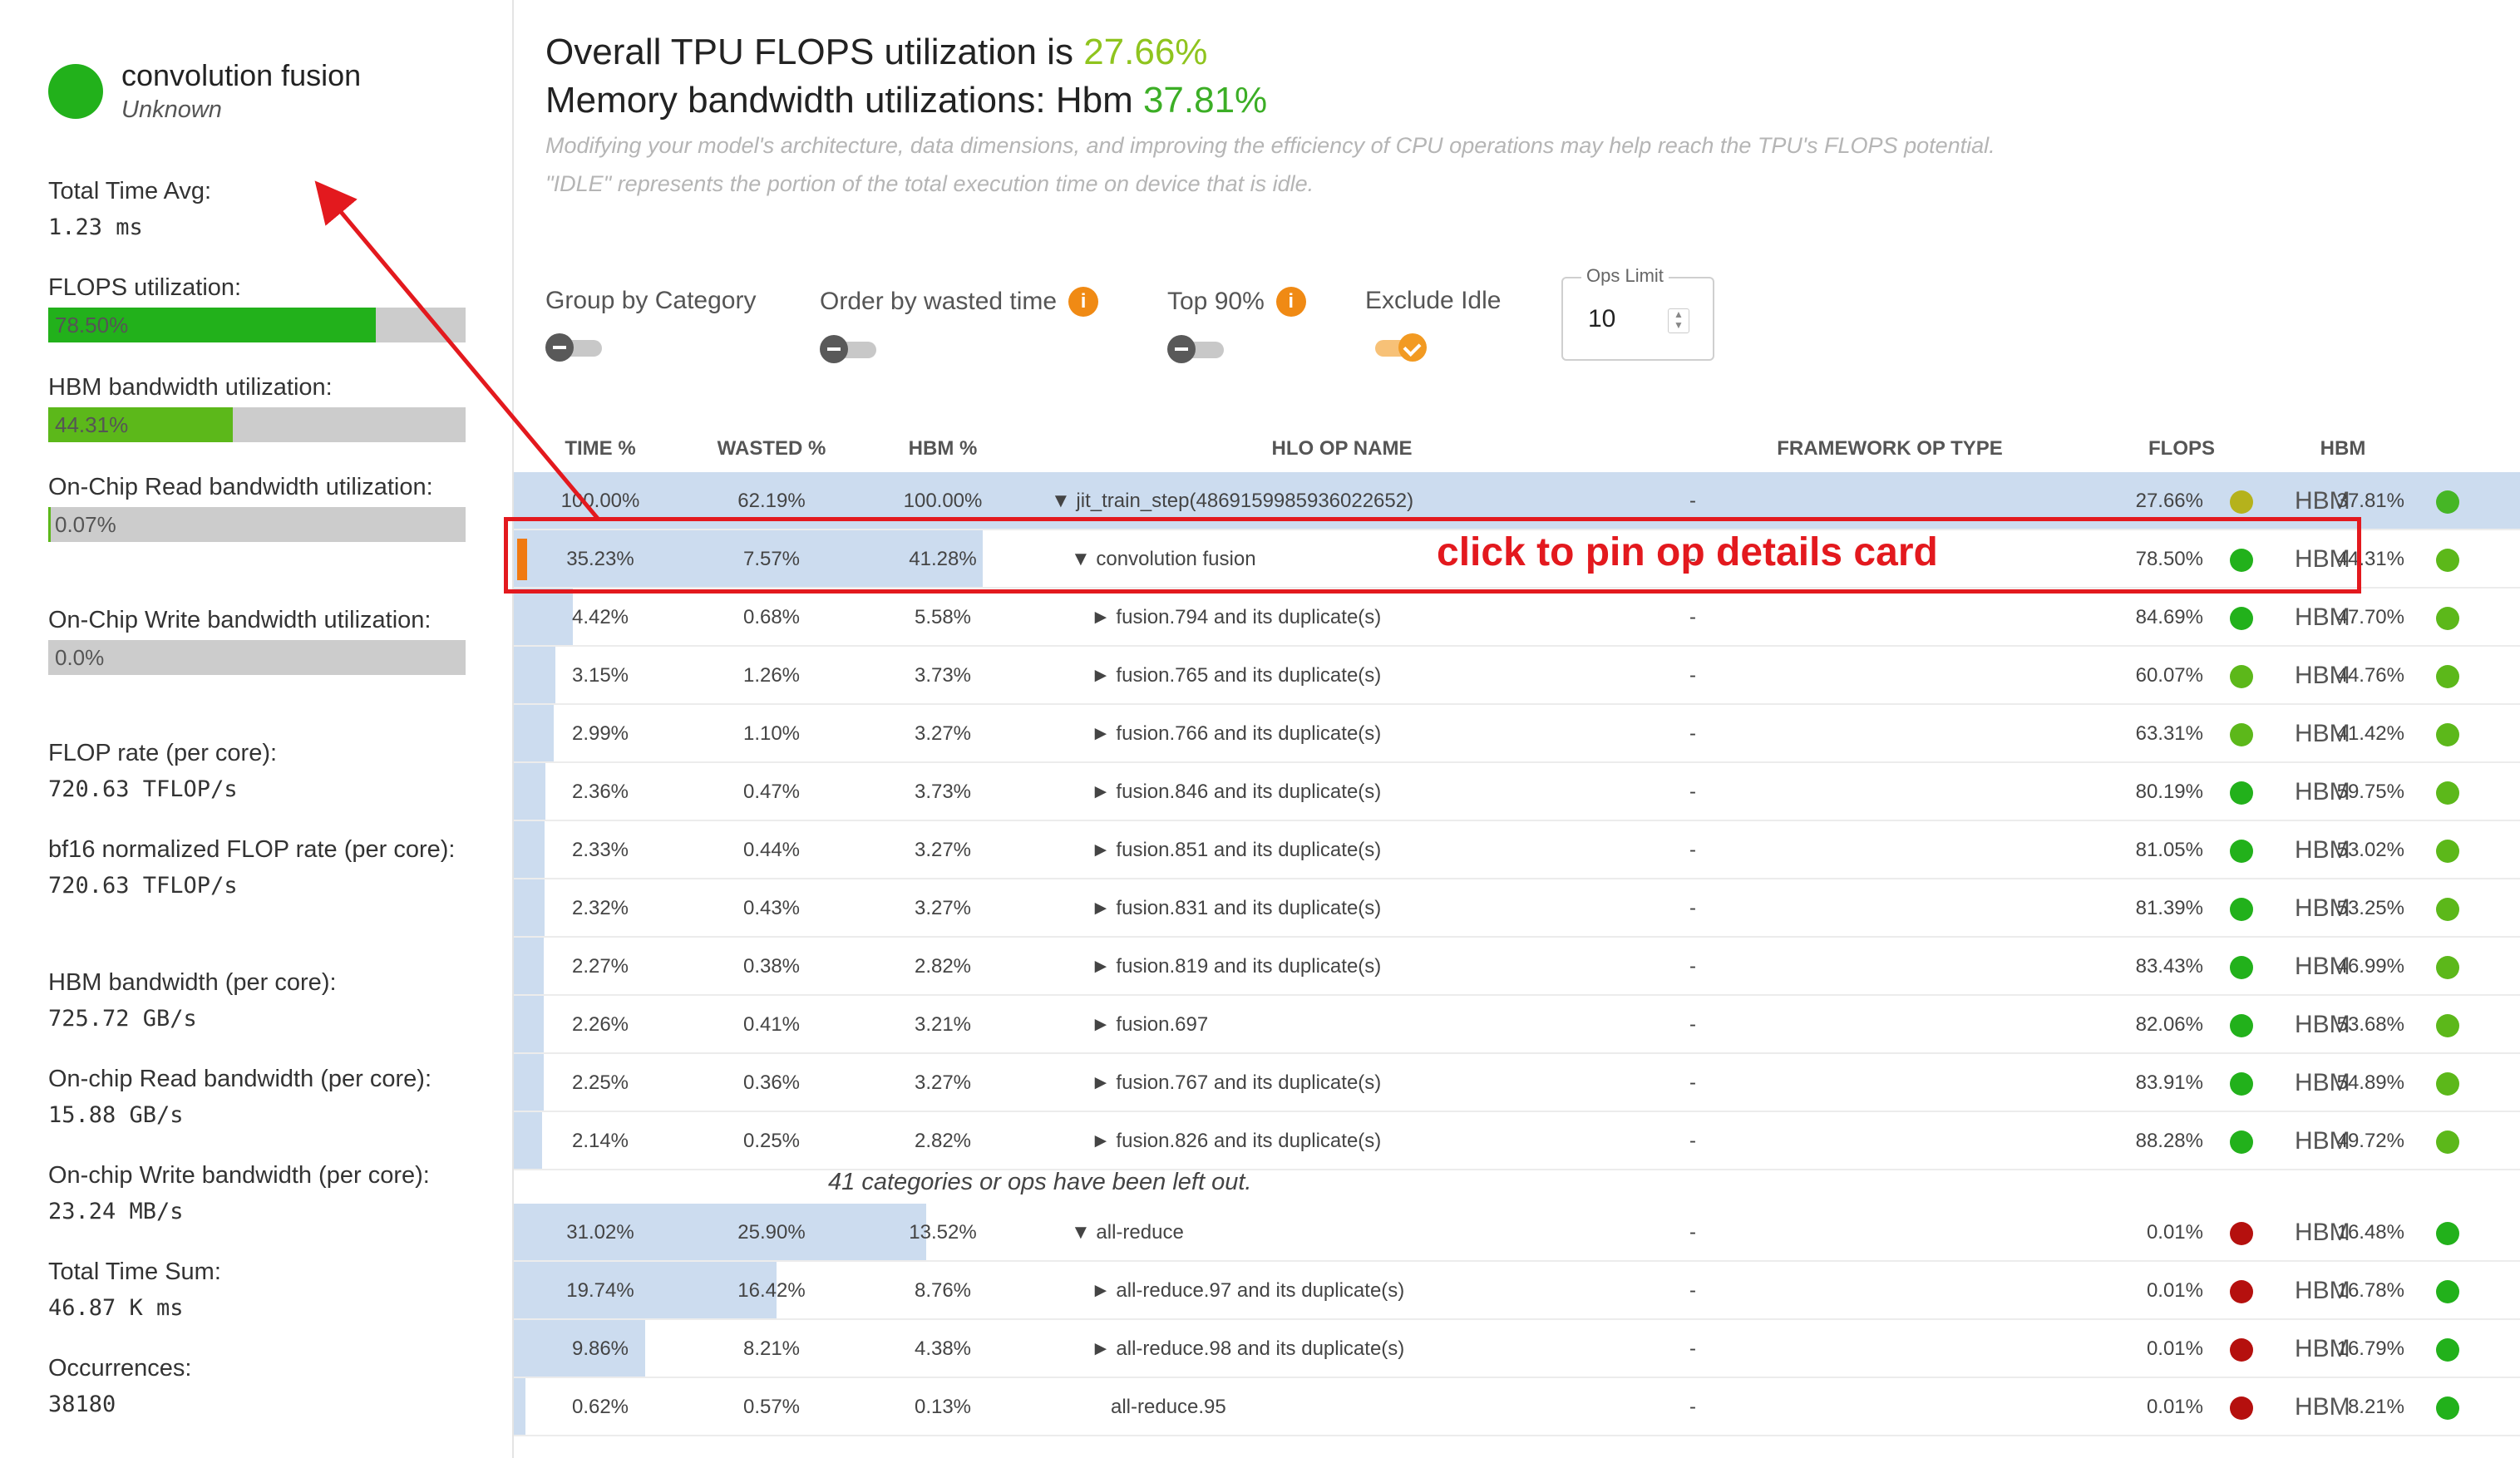  I want to click on arrow-icon, so click(457, 350).